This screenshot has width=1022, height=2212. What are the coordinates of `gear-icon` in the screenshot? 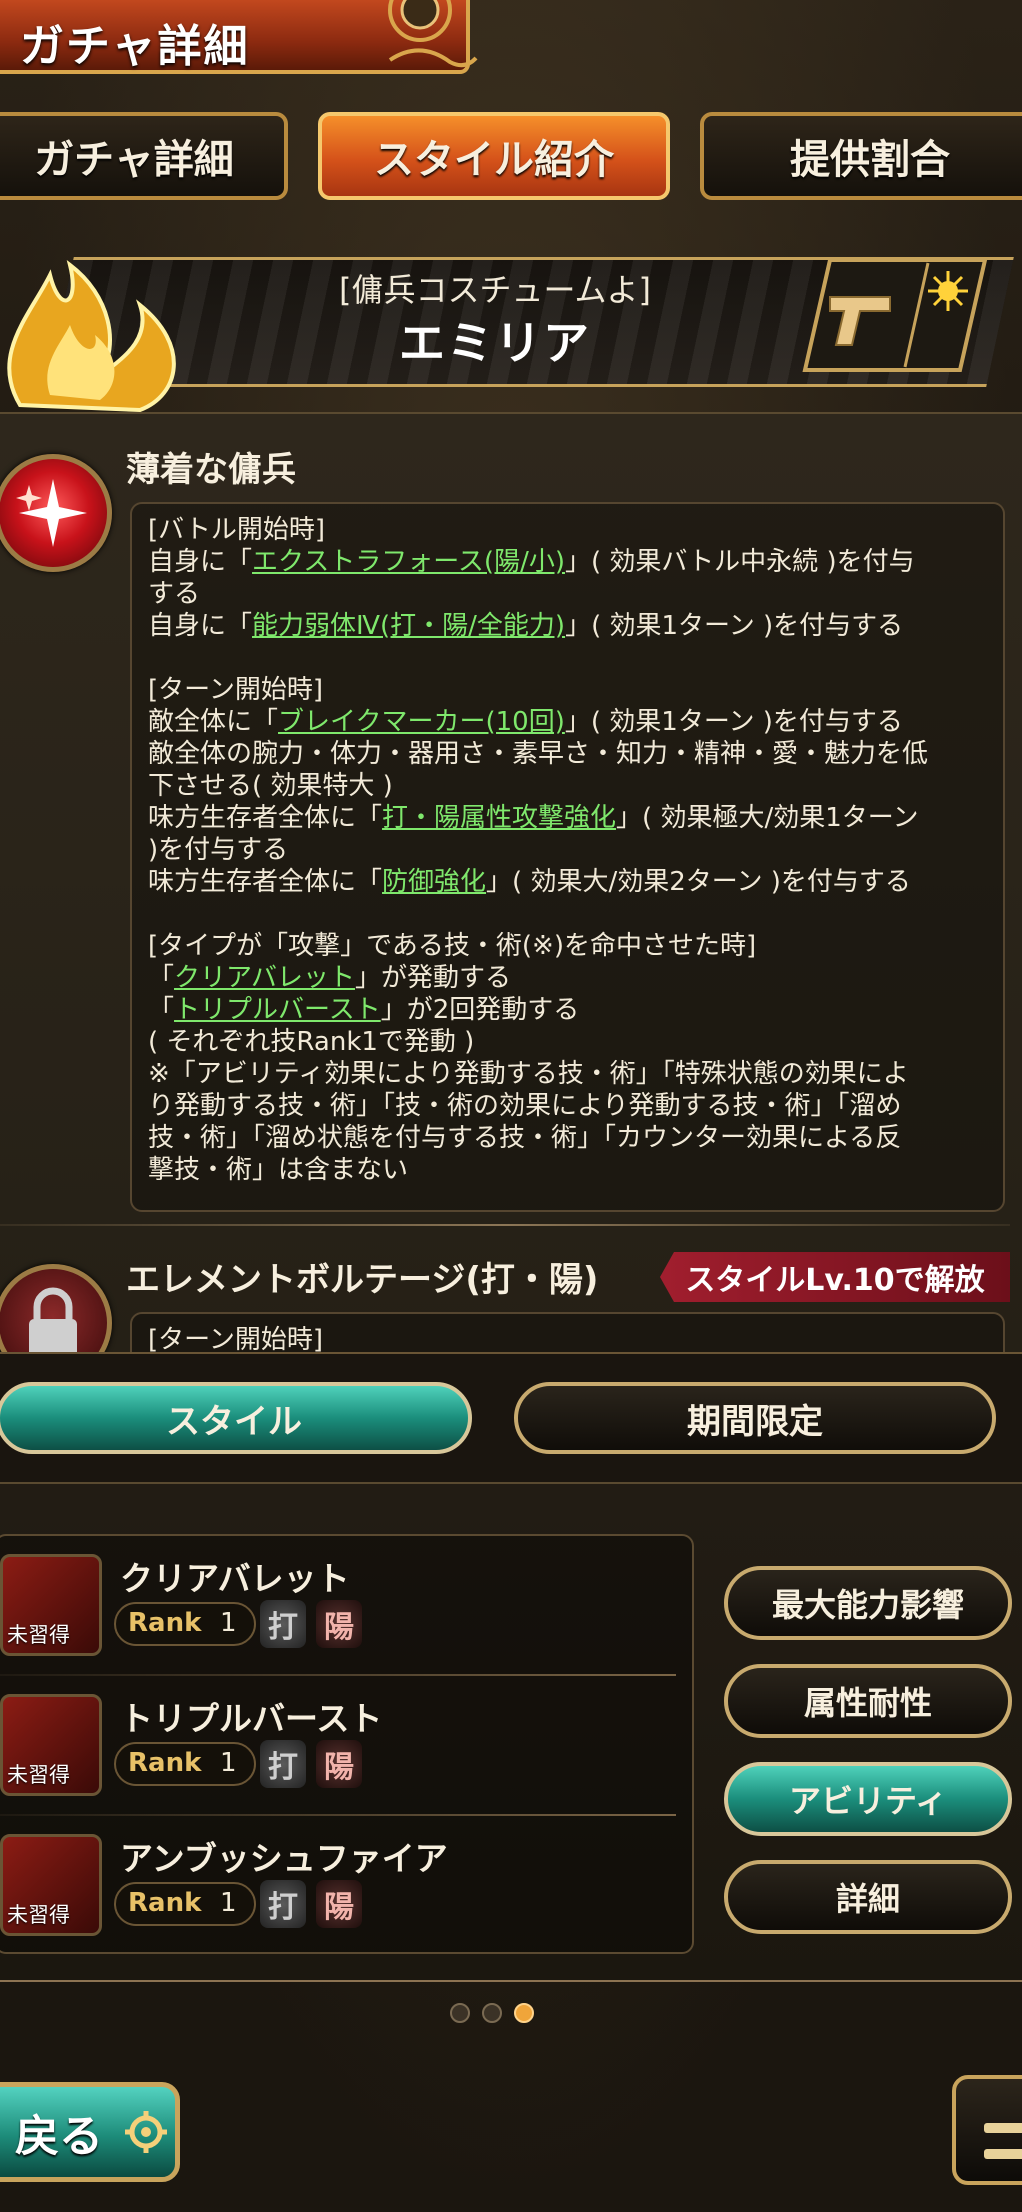 It's located at (146, 2132).